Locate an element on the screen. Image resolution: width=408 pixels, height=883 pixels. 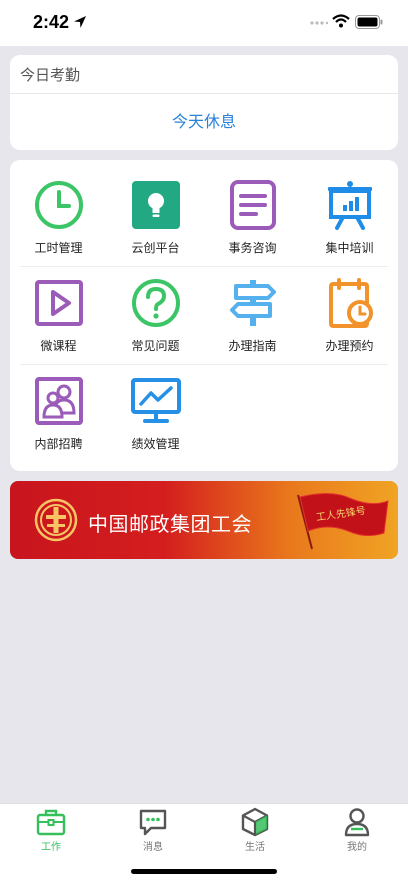
home-indicator is located at coordinates (204, 871).